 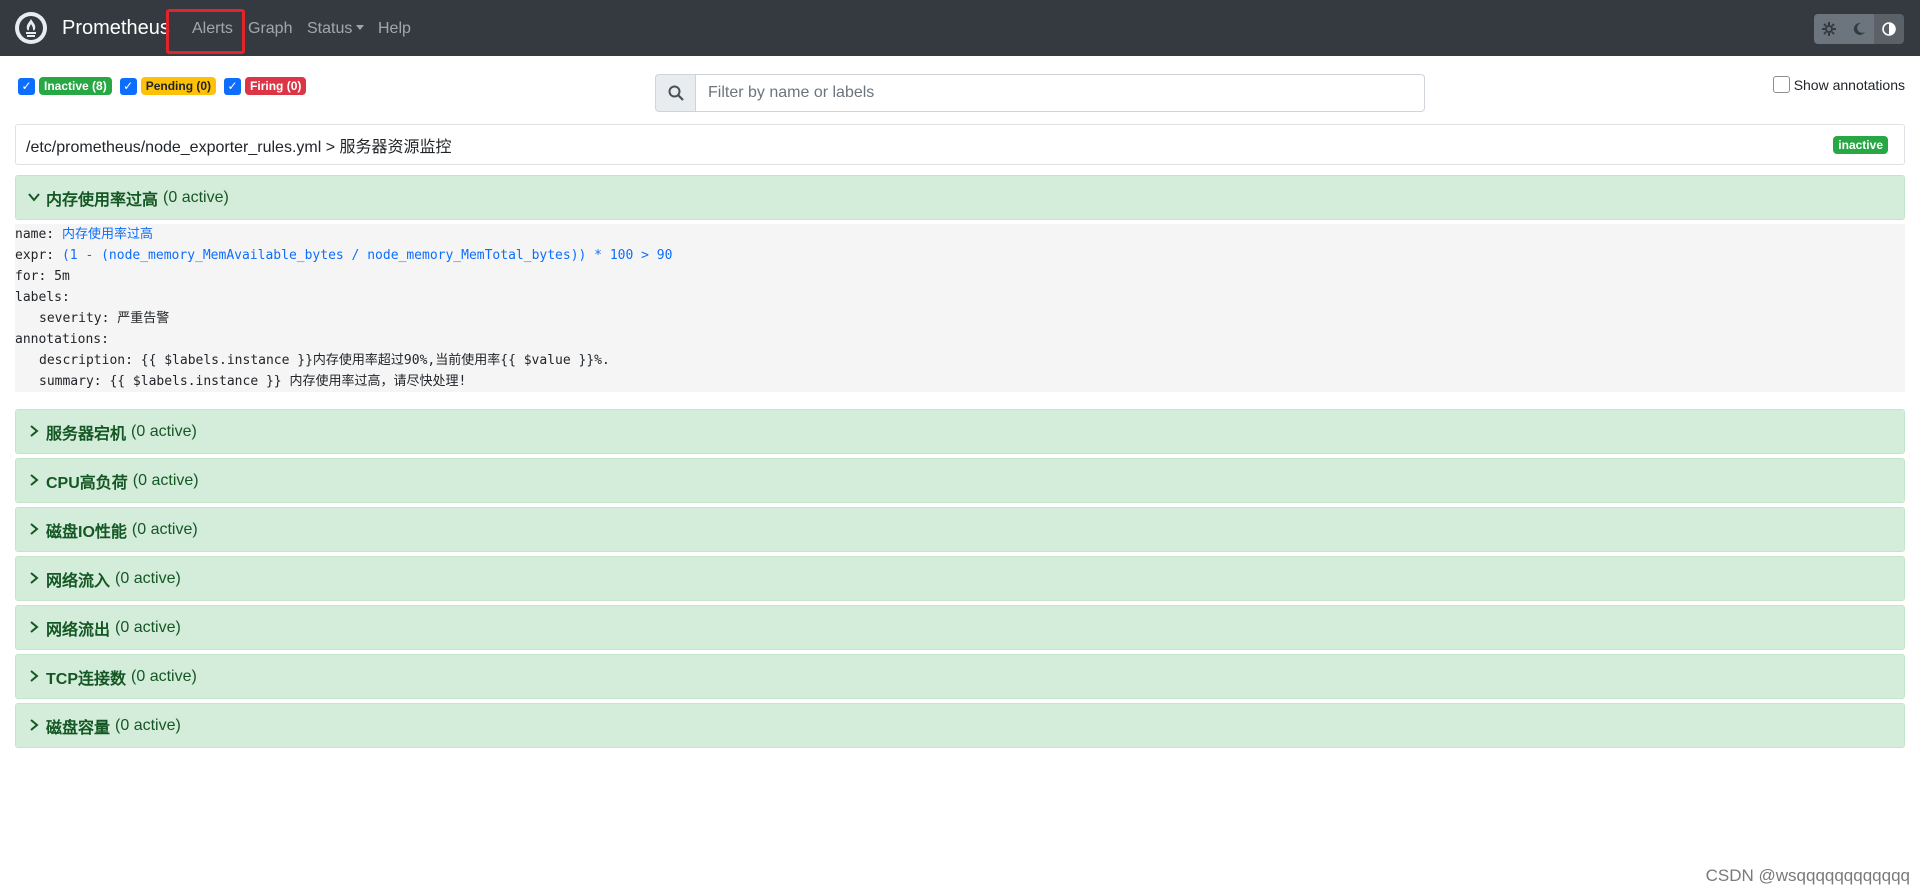 I want to click on nav-graph: Graph, so click(x=270, y=29).